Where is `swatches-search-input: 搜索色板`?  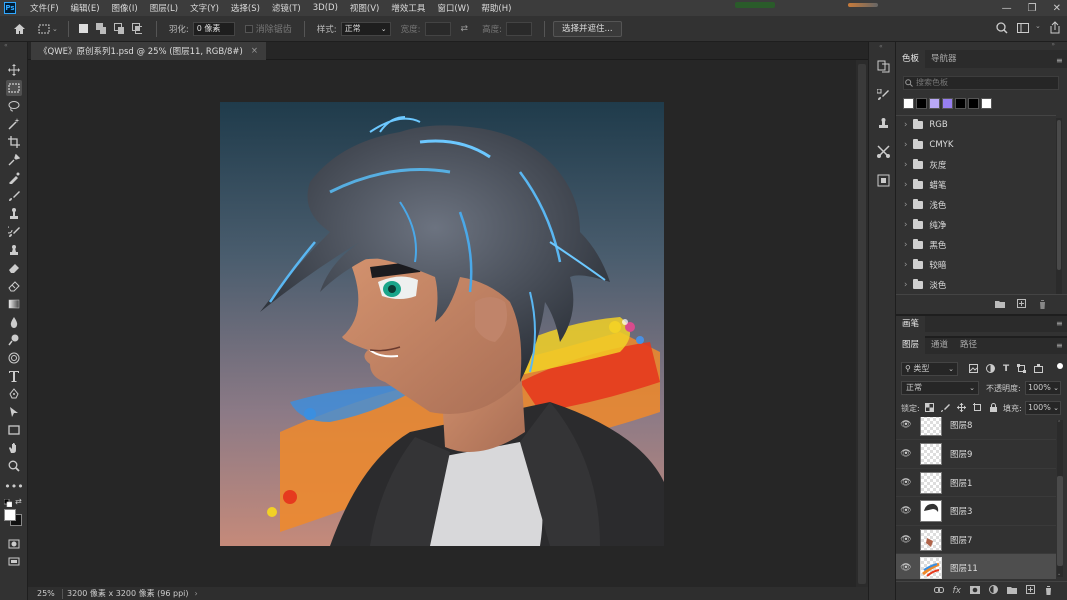 swatches-search-input: 搜索色板 is located at coordinates (981, 83).